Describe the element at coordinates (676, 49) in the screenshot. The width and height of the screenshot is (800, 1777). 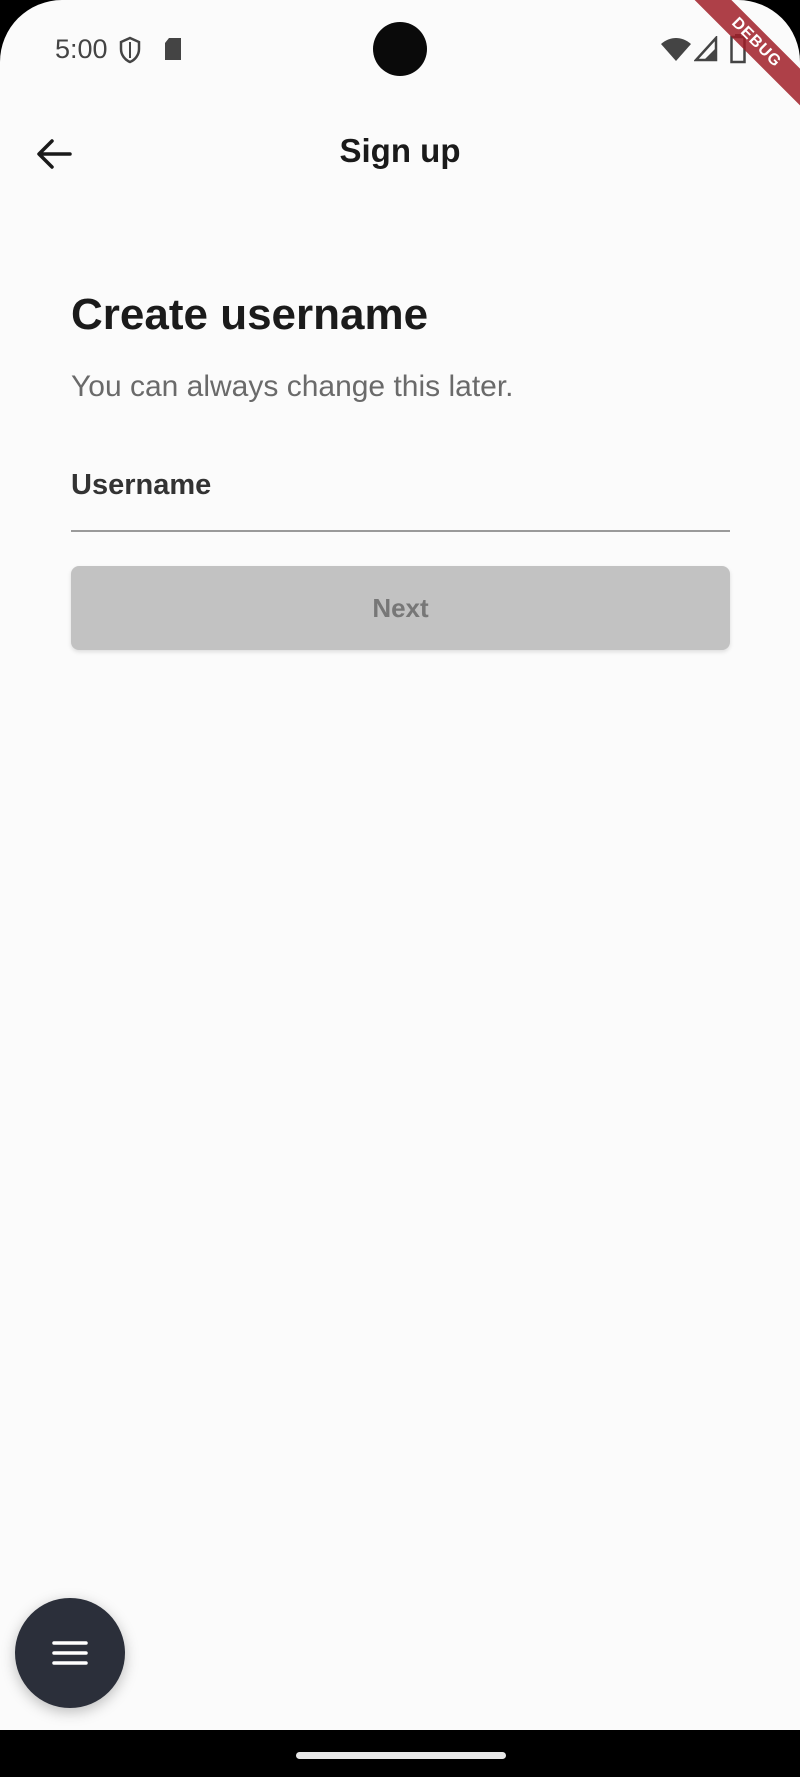
I see `wifi-icon` at that location.